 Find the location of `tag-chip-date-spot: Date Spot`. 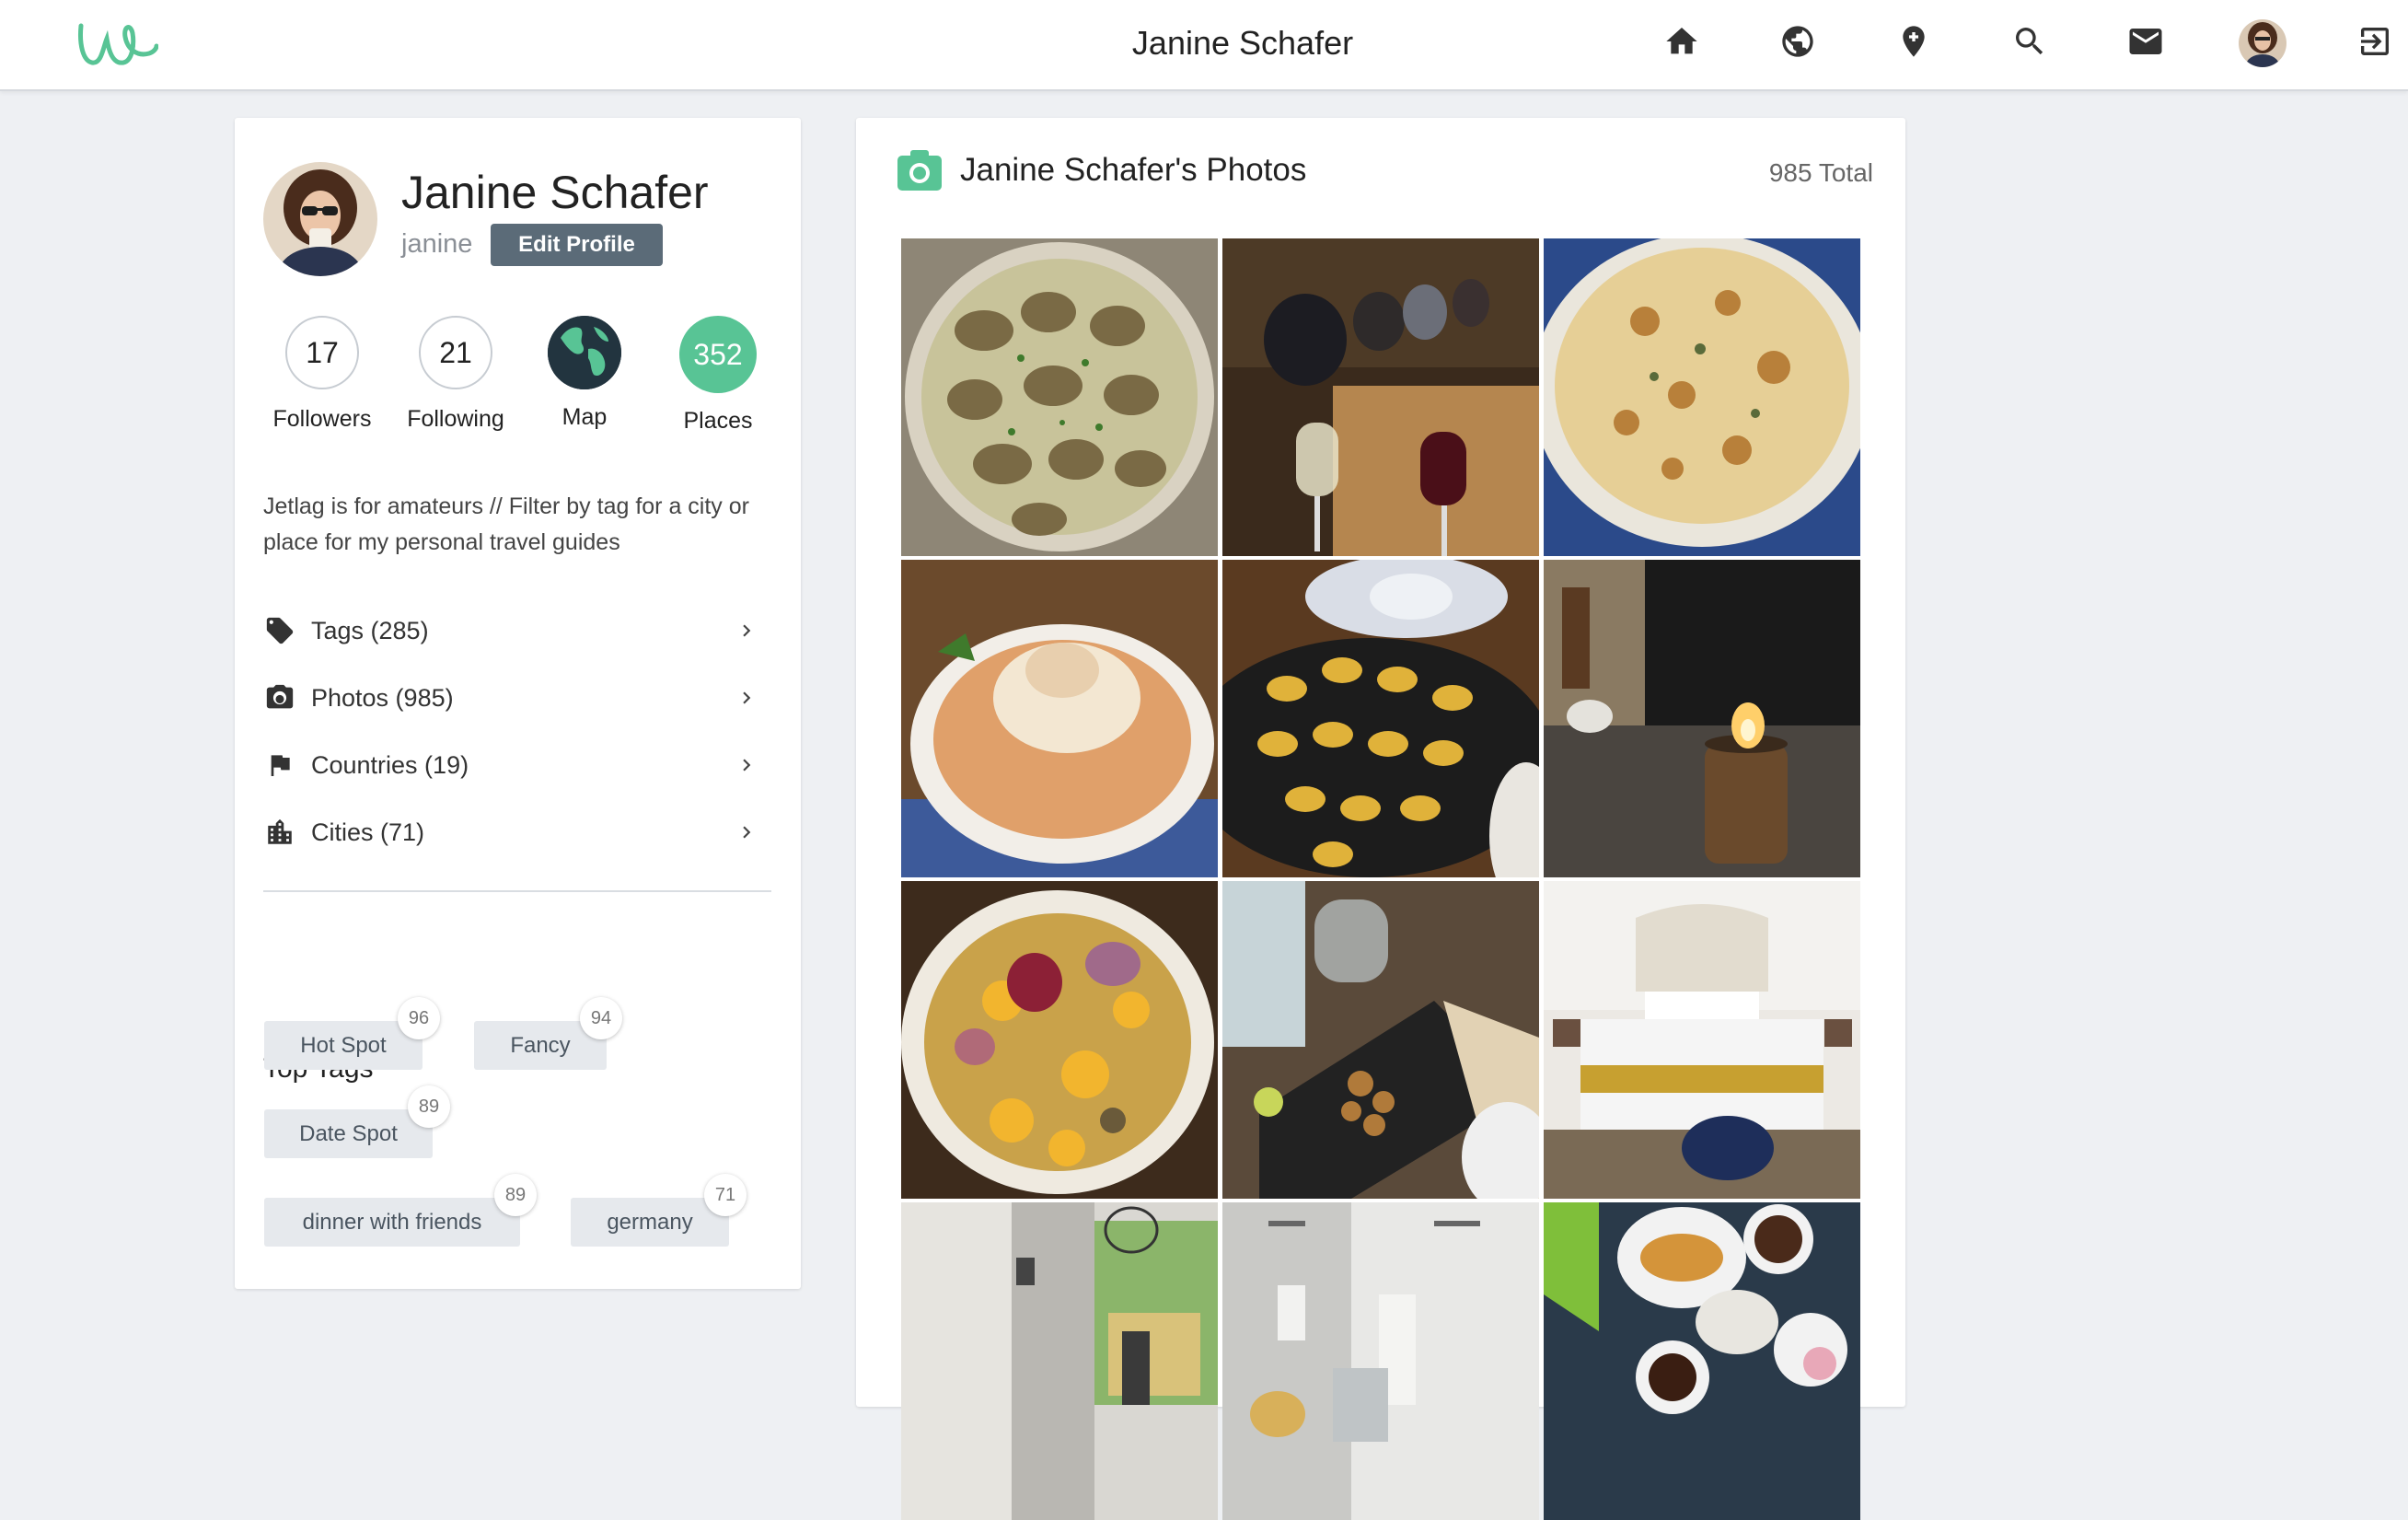

tag-chip-date-spot: Date Spot is located at coordinates (348, 1133).